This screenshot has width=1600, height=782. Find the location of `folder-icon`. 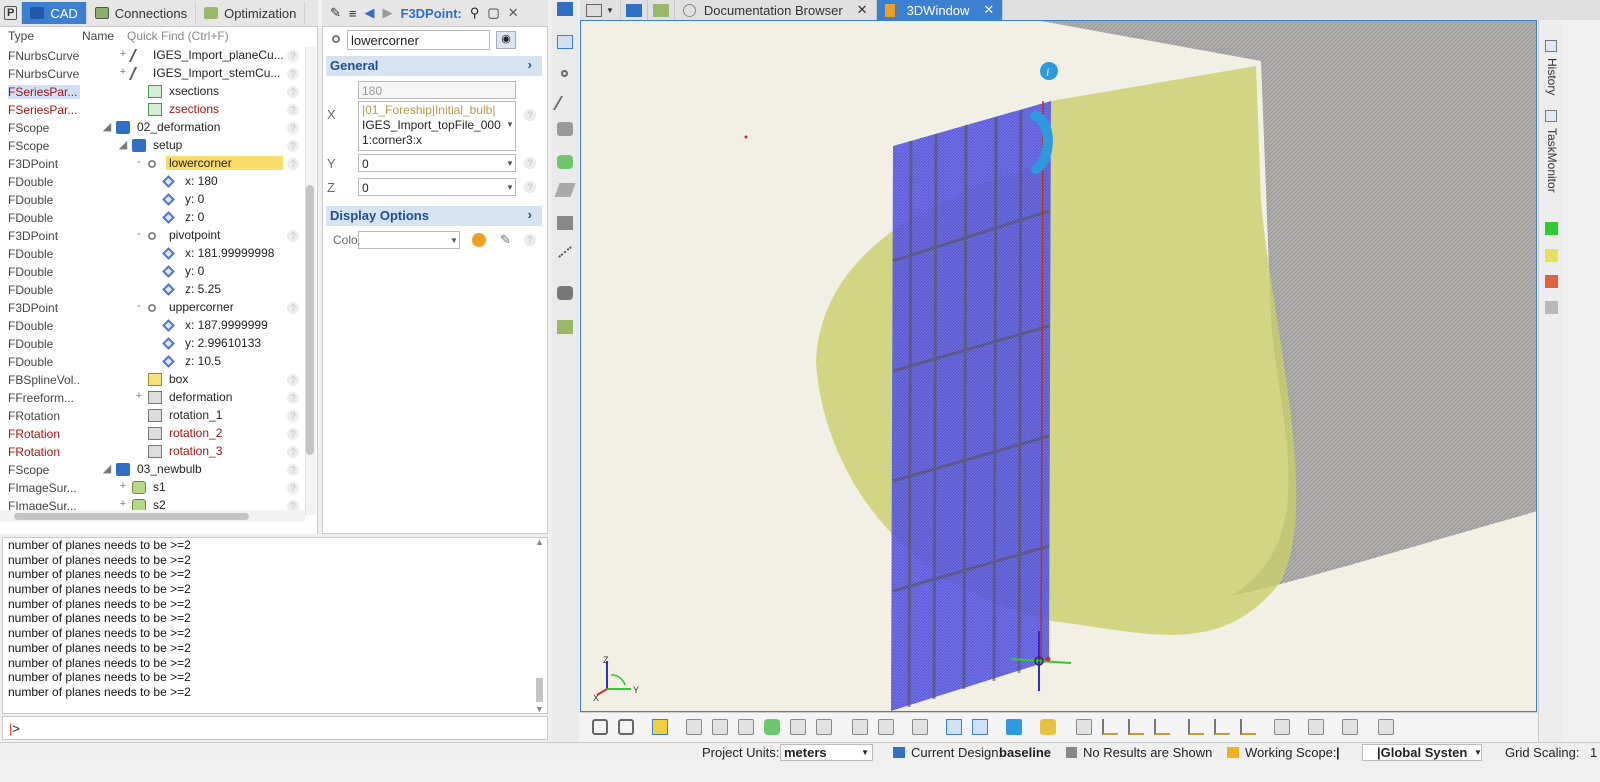

folder-icon is located at coordinates (565, 9).